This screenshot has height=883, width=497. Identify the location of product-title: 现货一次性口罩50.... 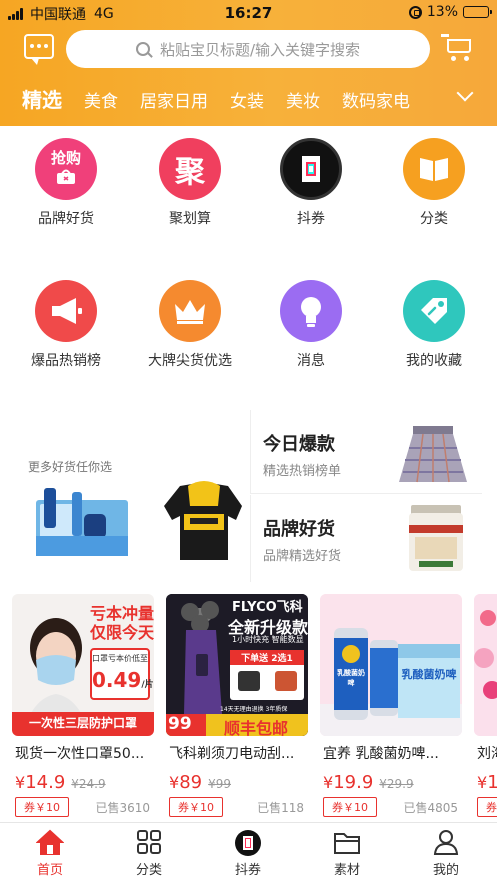
(80, 754).